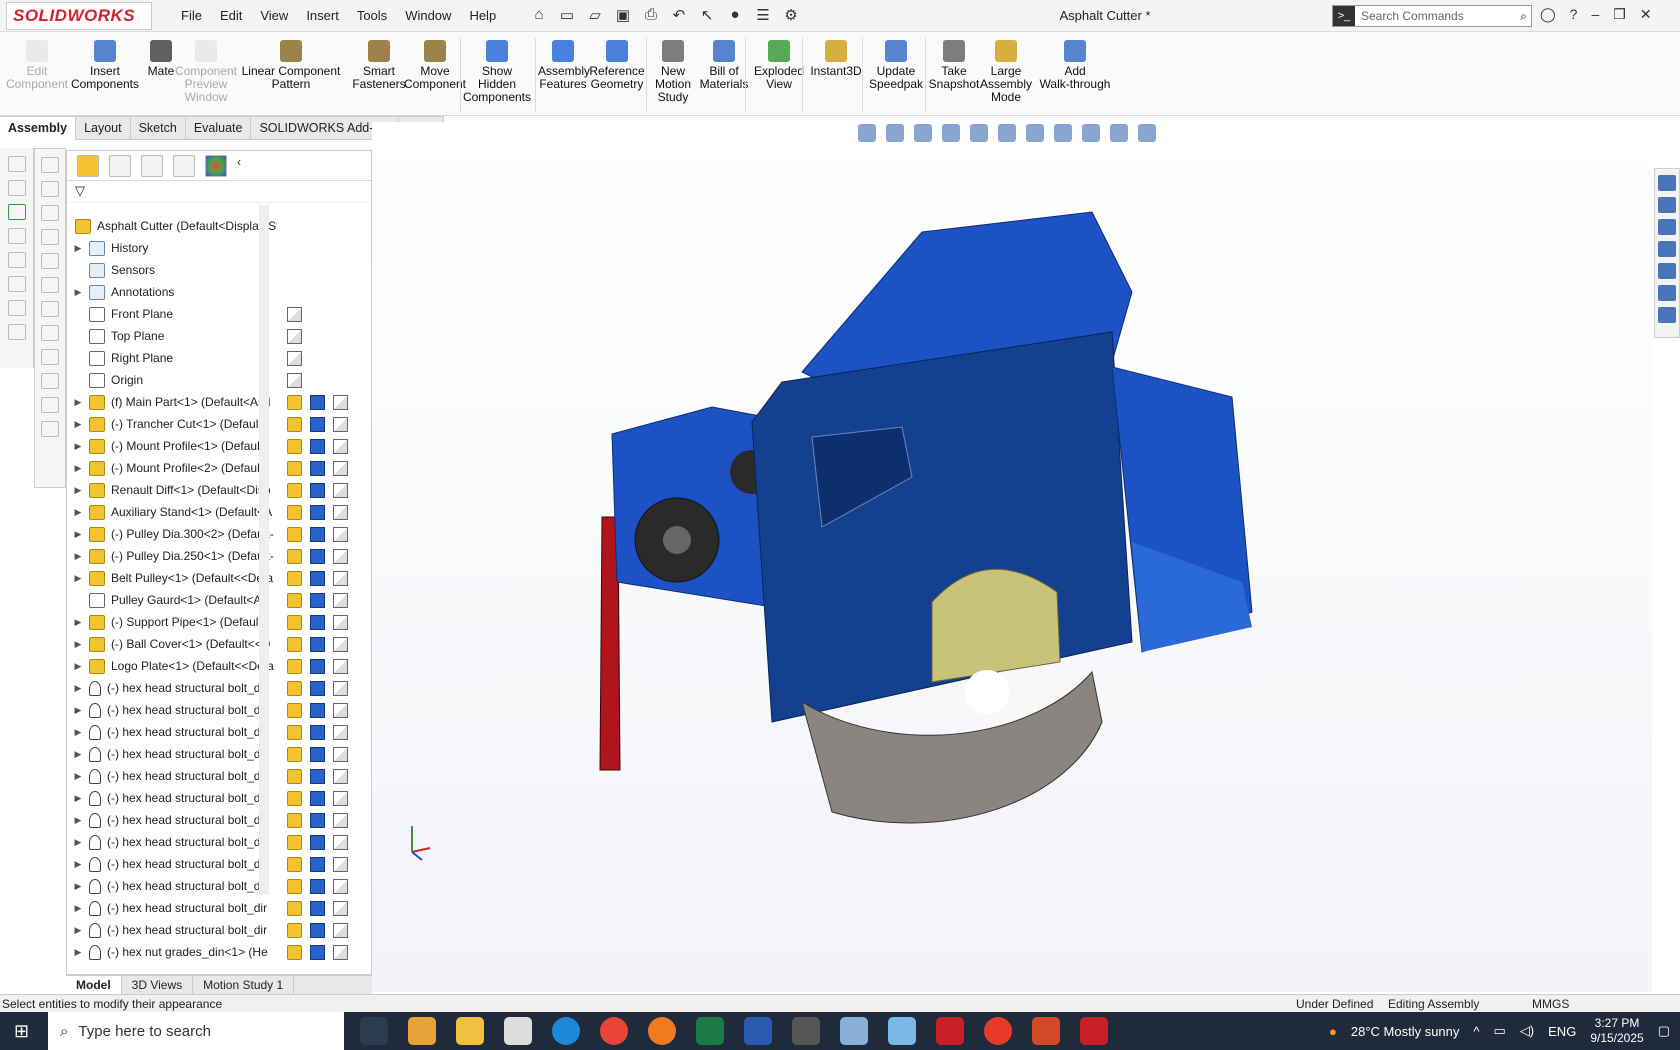 The image size is (1680, 1050). What do you see at coordinates (954, 65) in the screenshot?
I see `ribbon-button-snapshot: Take Snapshot` at bounding box center [954, 65].